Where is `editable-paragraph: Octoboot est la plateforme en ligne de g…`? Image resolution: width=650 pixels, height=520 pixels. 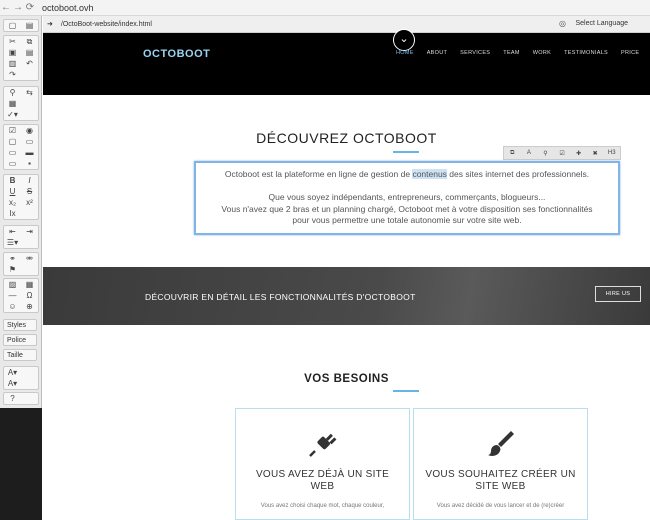
editable-paragraph: Octoboot est la plateforme en ligne de g… is located at coordinates (407, 198).